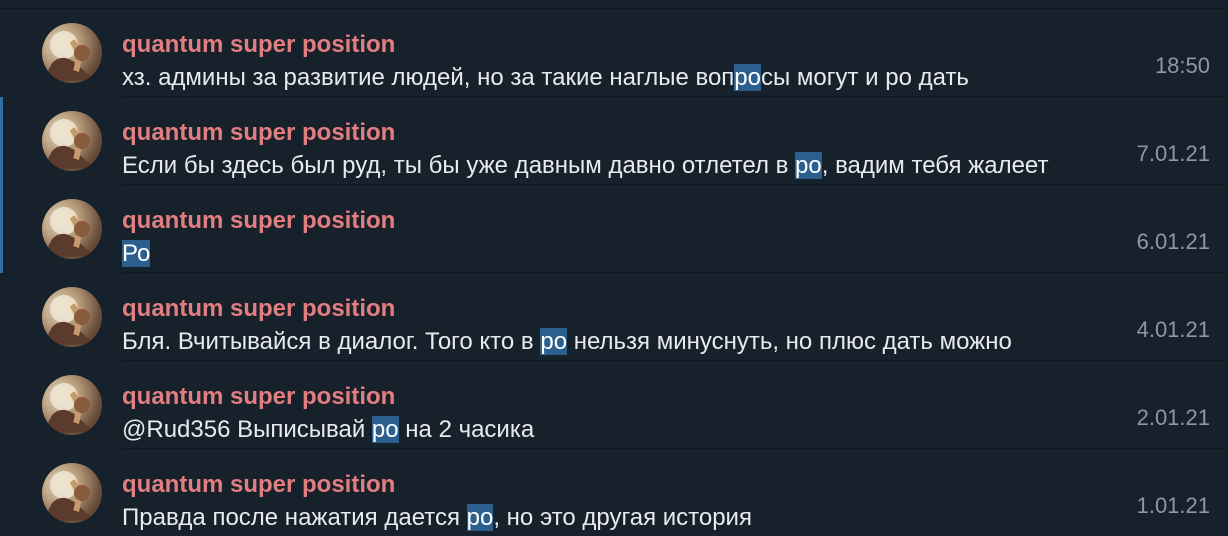 The height and width of the screenshot is (536, 1228). I want to click on message-date: 4.01.21, so click(1173, 329).